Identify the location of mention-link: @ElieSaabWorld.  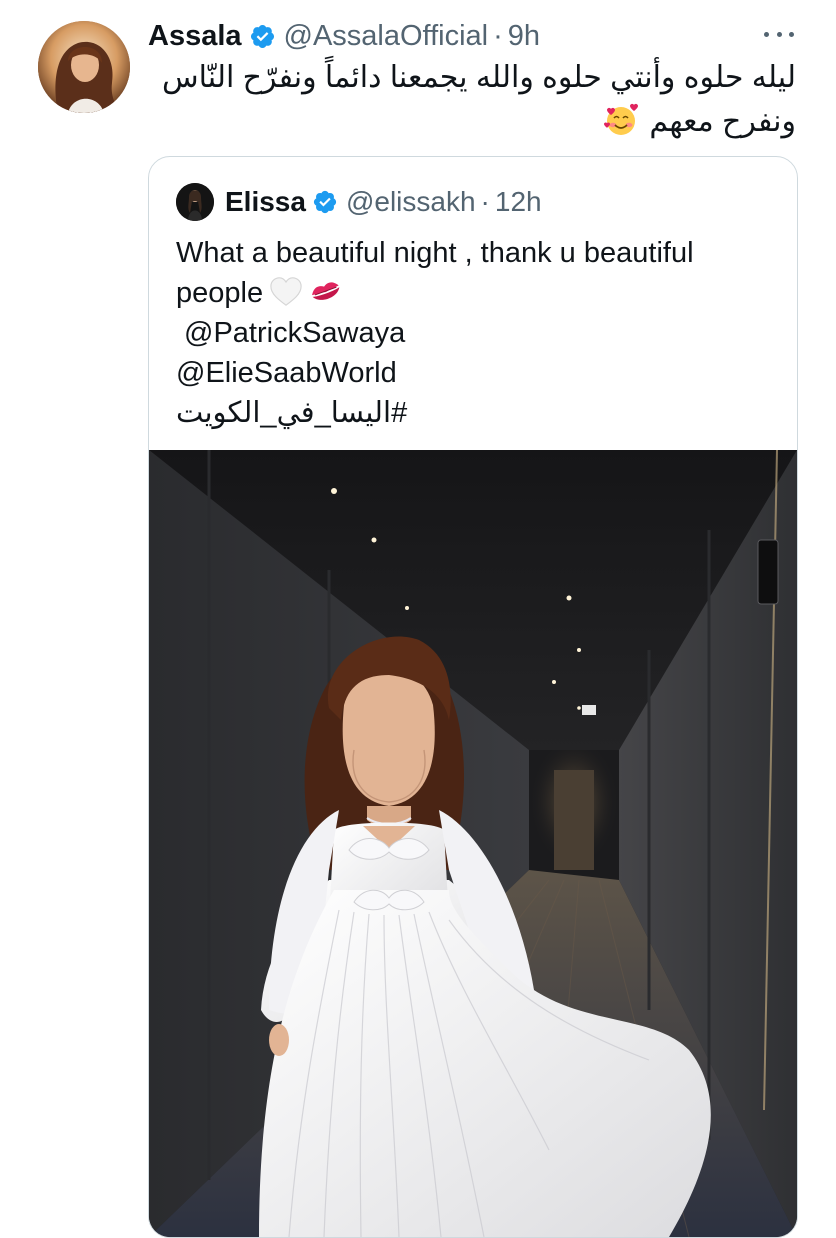
(476, 373).